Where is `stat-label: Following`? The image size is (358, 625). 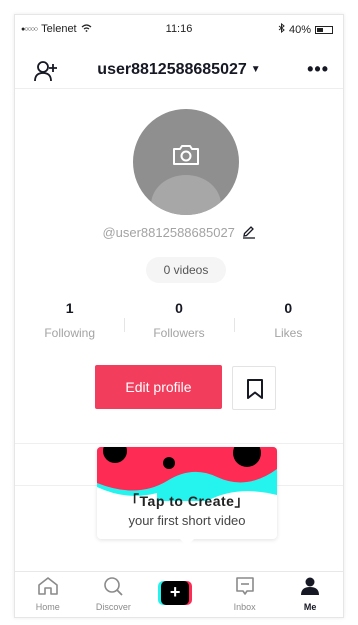
stat-label: Following is located at coordinates (70, 333).